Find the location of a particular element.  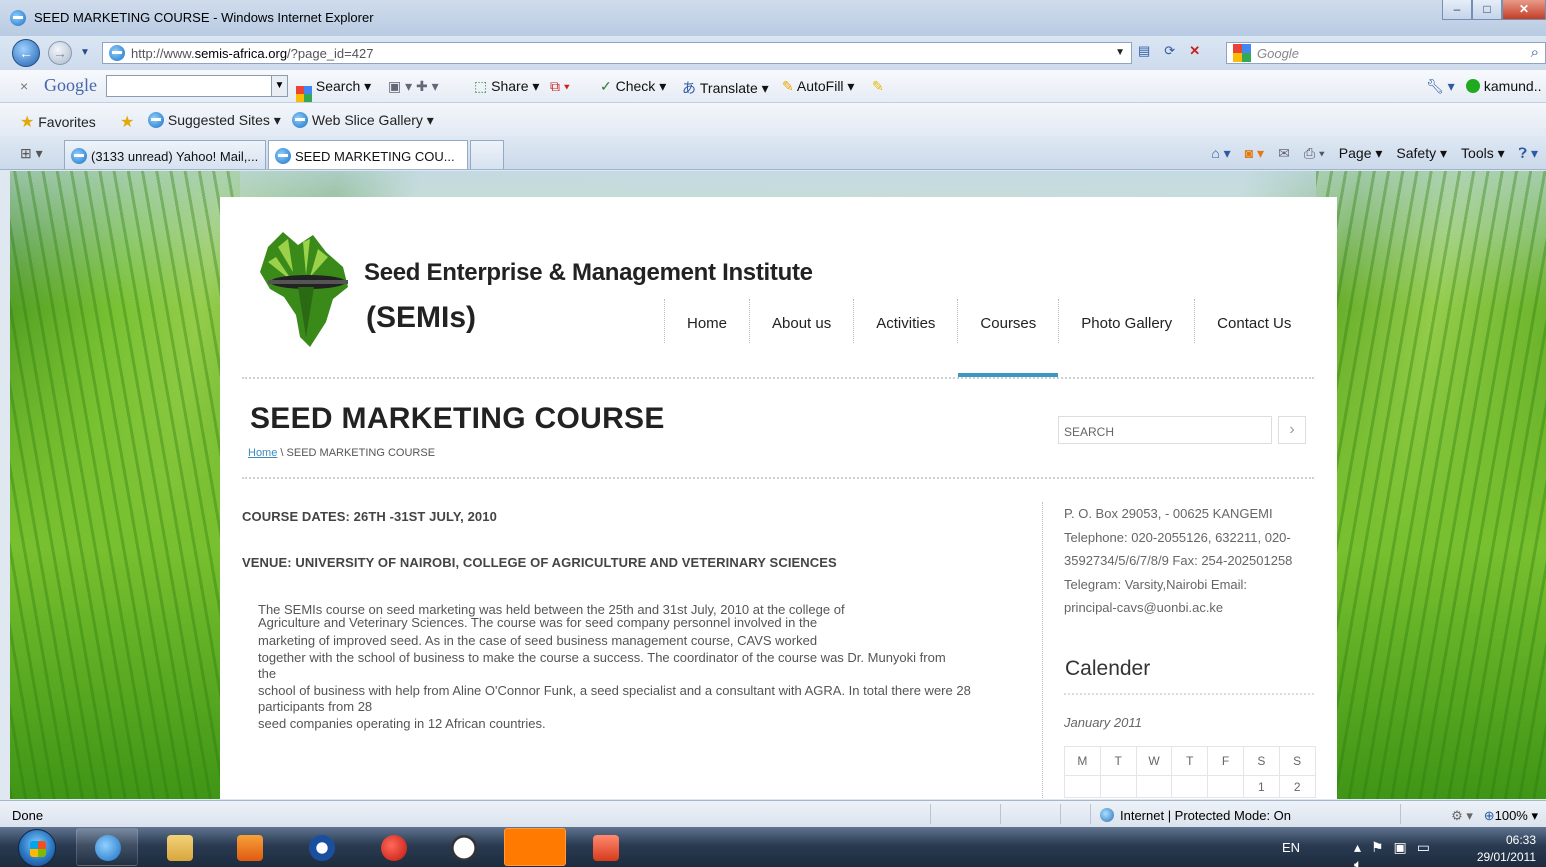

close-window-button: ✕ is located at coordinates (1524, 10).